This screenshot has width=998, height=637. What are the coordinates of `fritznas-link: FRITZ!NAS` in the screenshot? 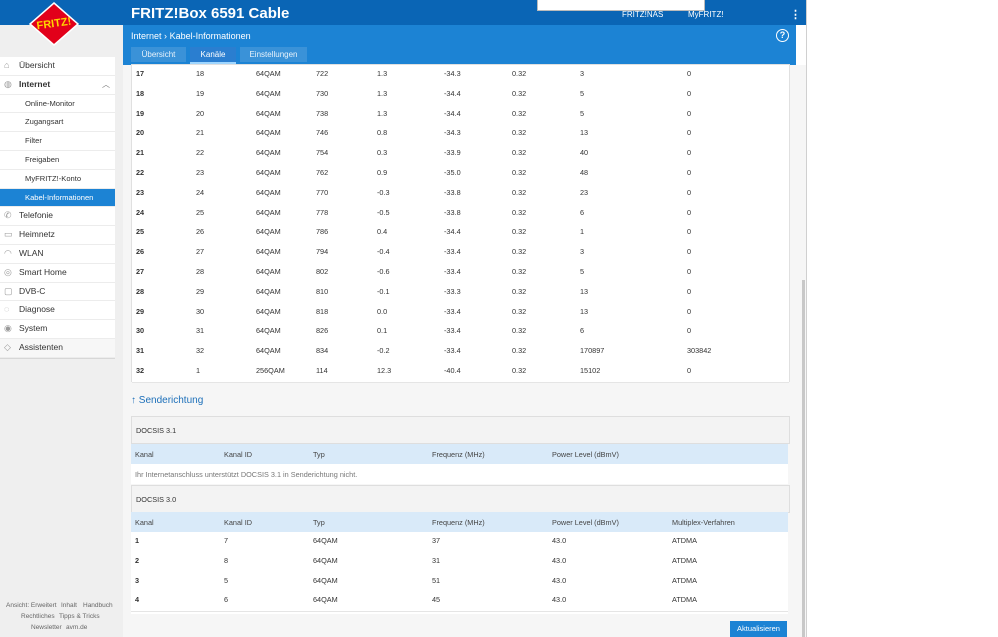 It's located at (642, 14).